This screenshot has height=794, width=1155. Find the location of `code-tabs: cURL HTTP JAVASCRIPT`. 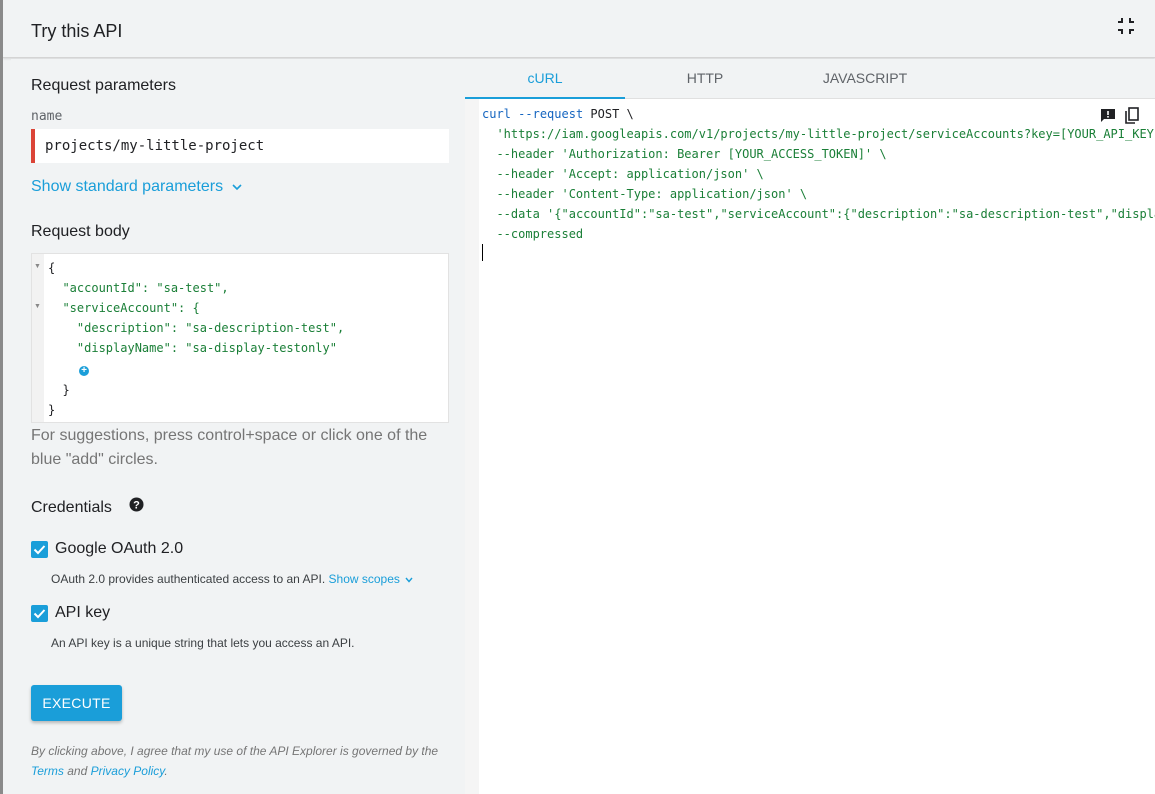

code-tabs: cURL HTTP JAVASCRIPT is located at coordinates (810, 79).